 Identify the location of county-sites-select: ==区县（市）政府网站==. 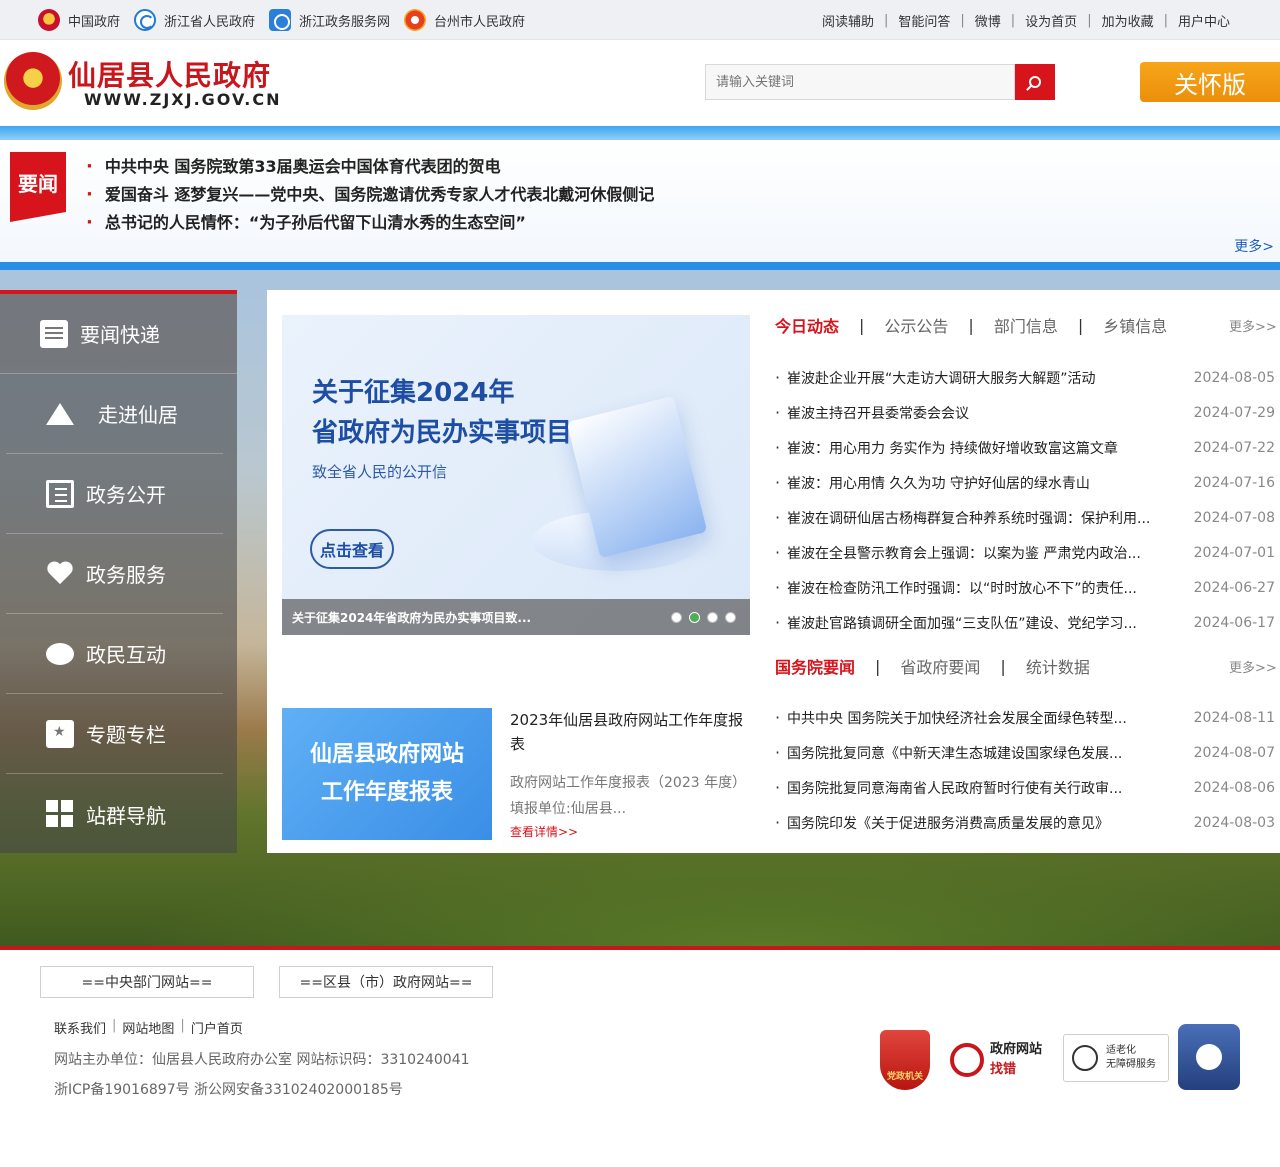
(386, 982).